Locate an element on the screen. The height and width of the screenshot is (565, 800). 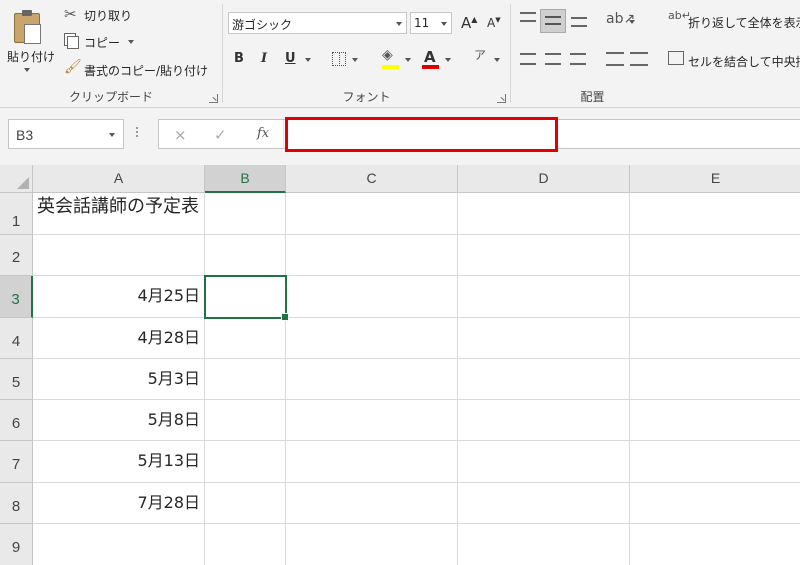
cell-e2 is located at coordinates (715, 255).